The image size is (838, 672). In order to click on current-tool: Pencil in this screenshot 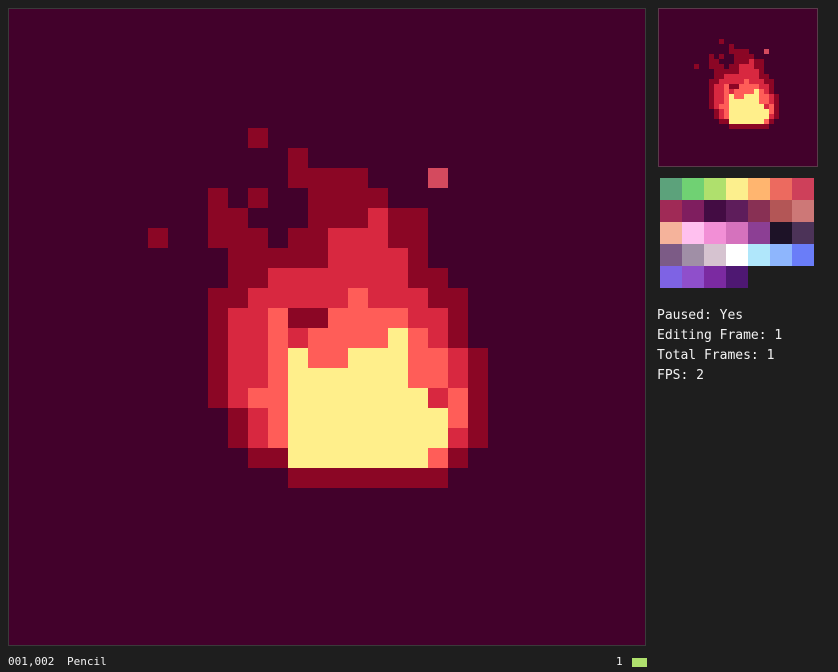, I will do `click(87, 661)`.